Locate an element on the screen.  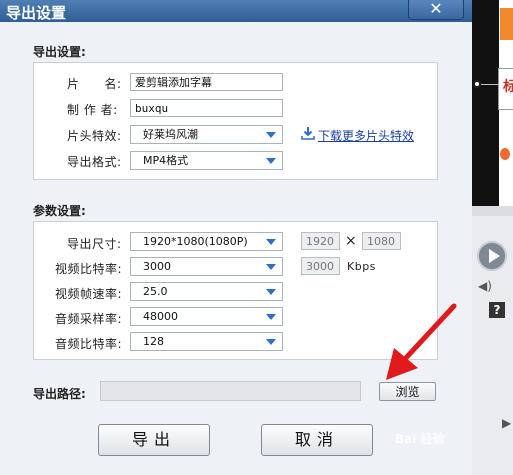
background-strip is located at coordinates (492, 211).